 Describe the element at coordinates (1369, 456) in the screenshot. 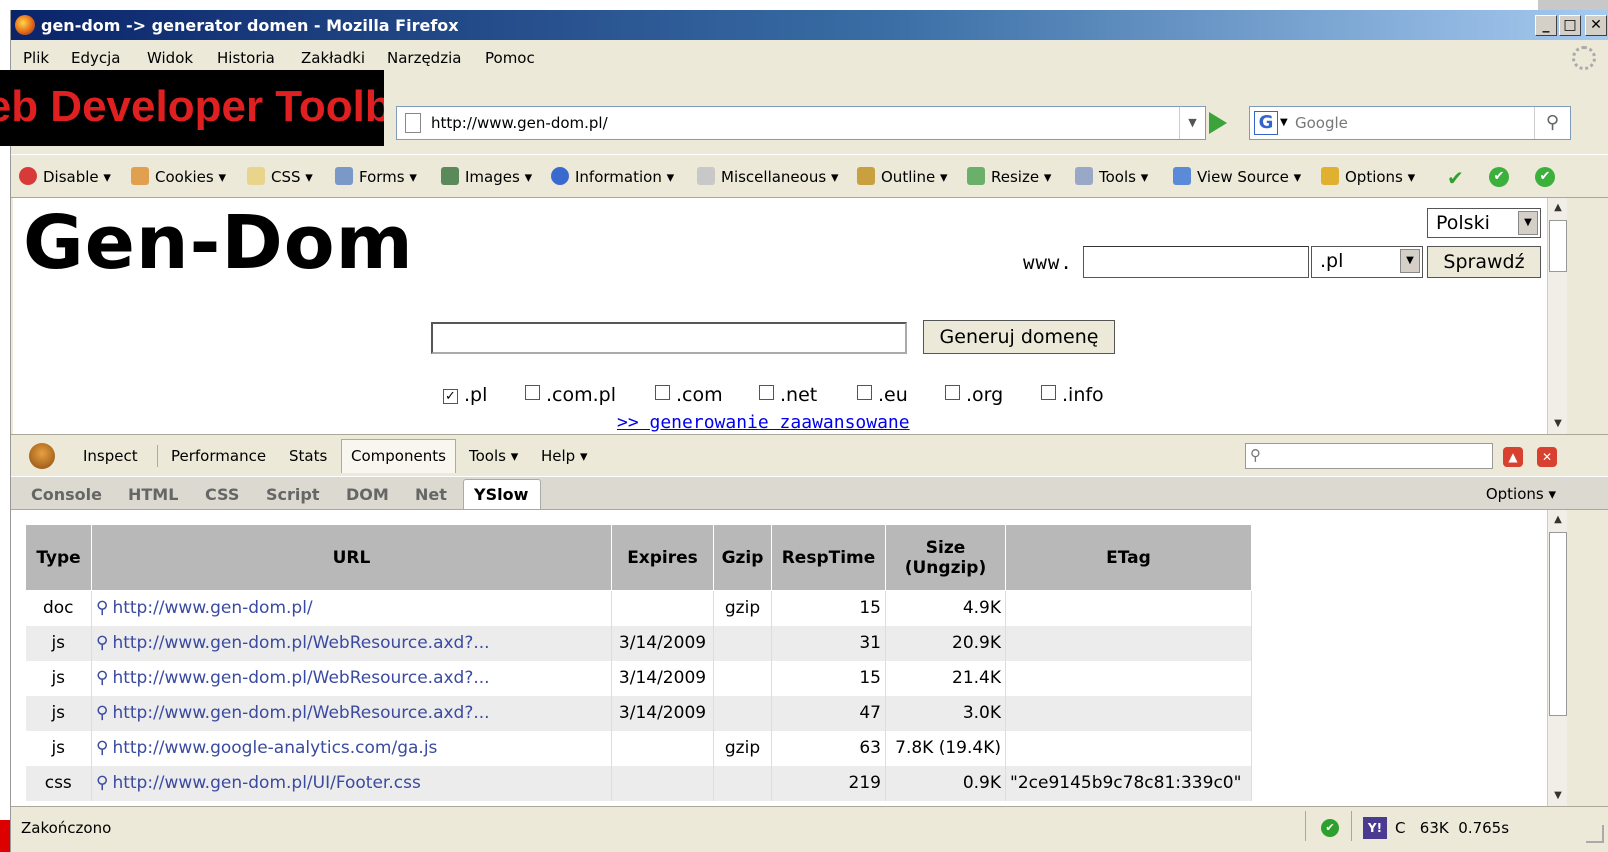

I see `firebug-search-input: ⚲` at that location.